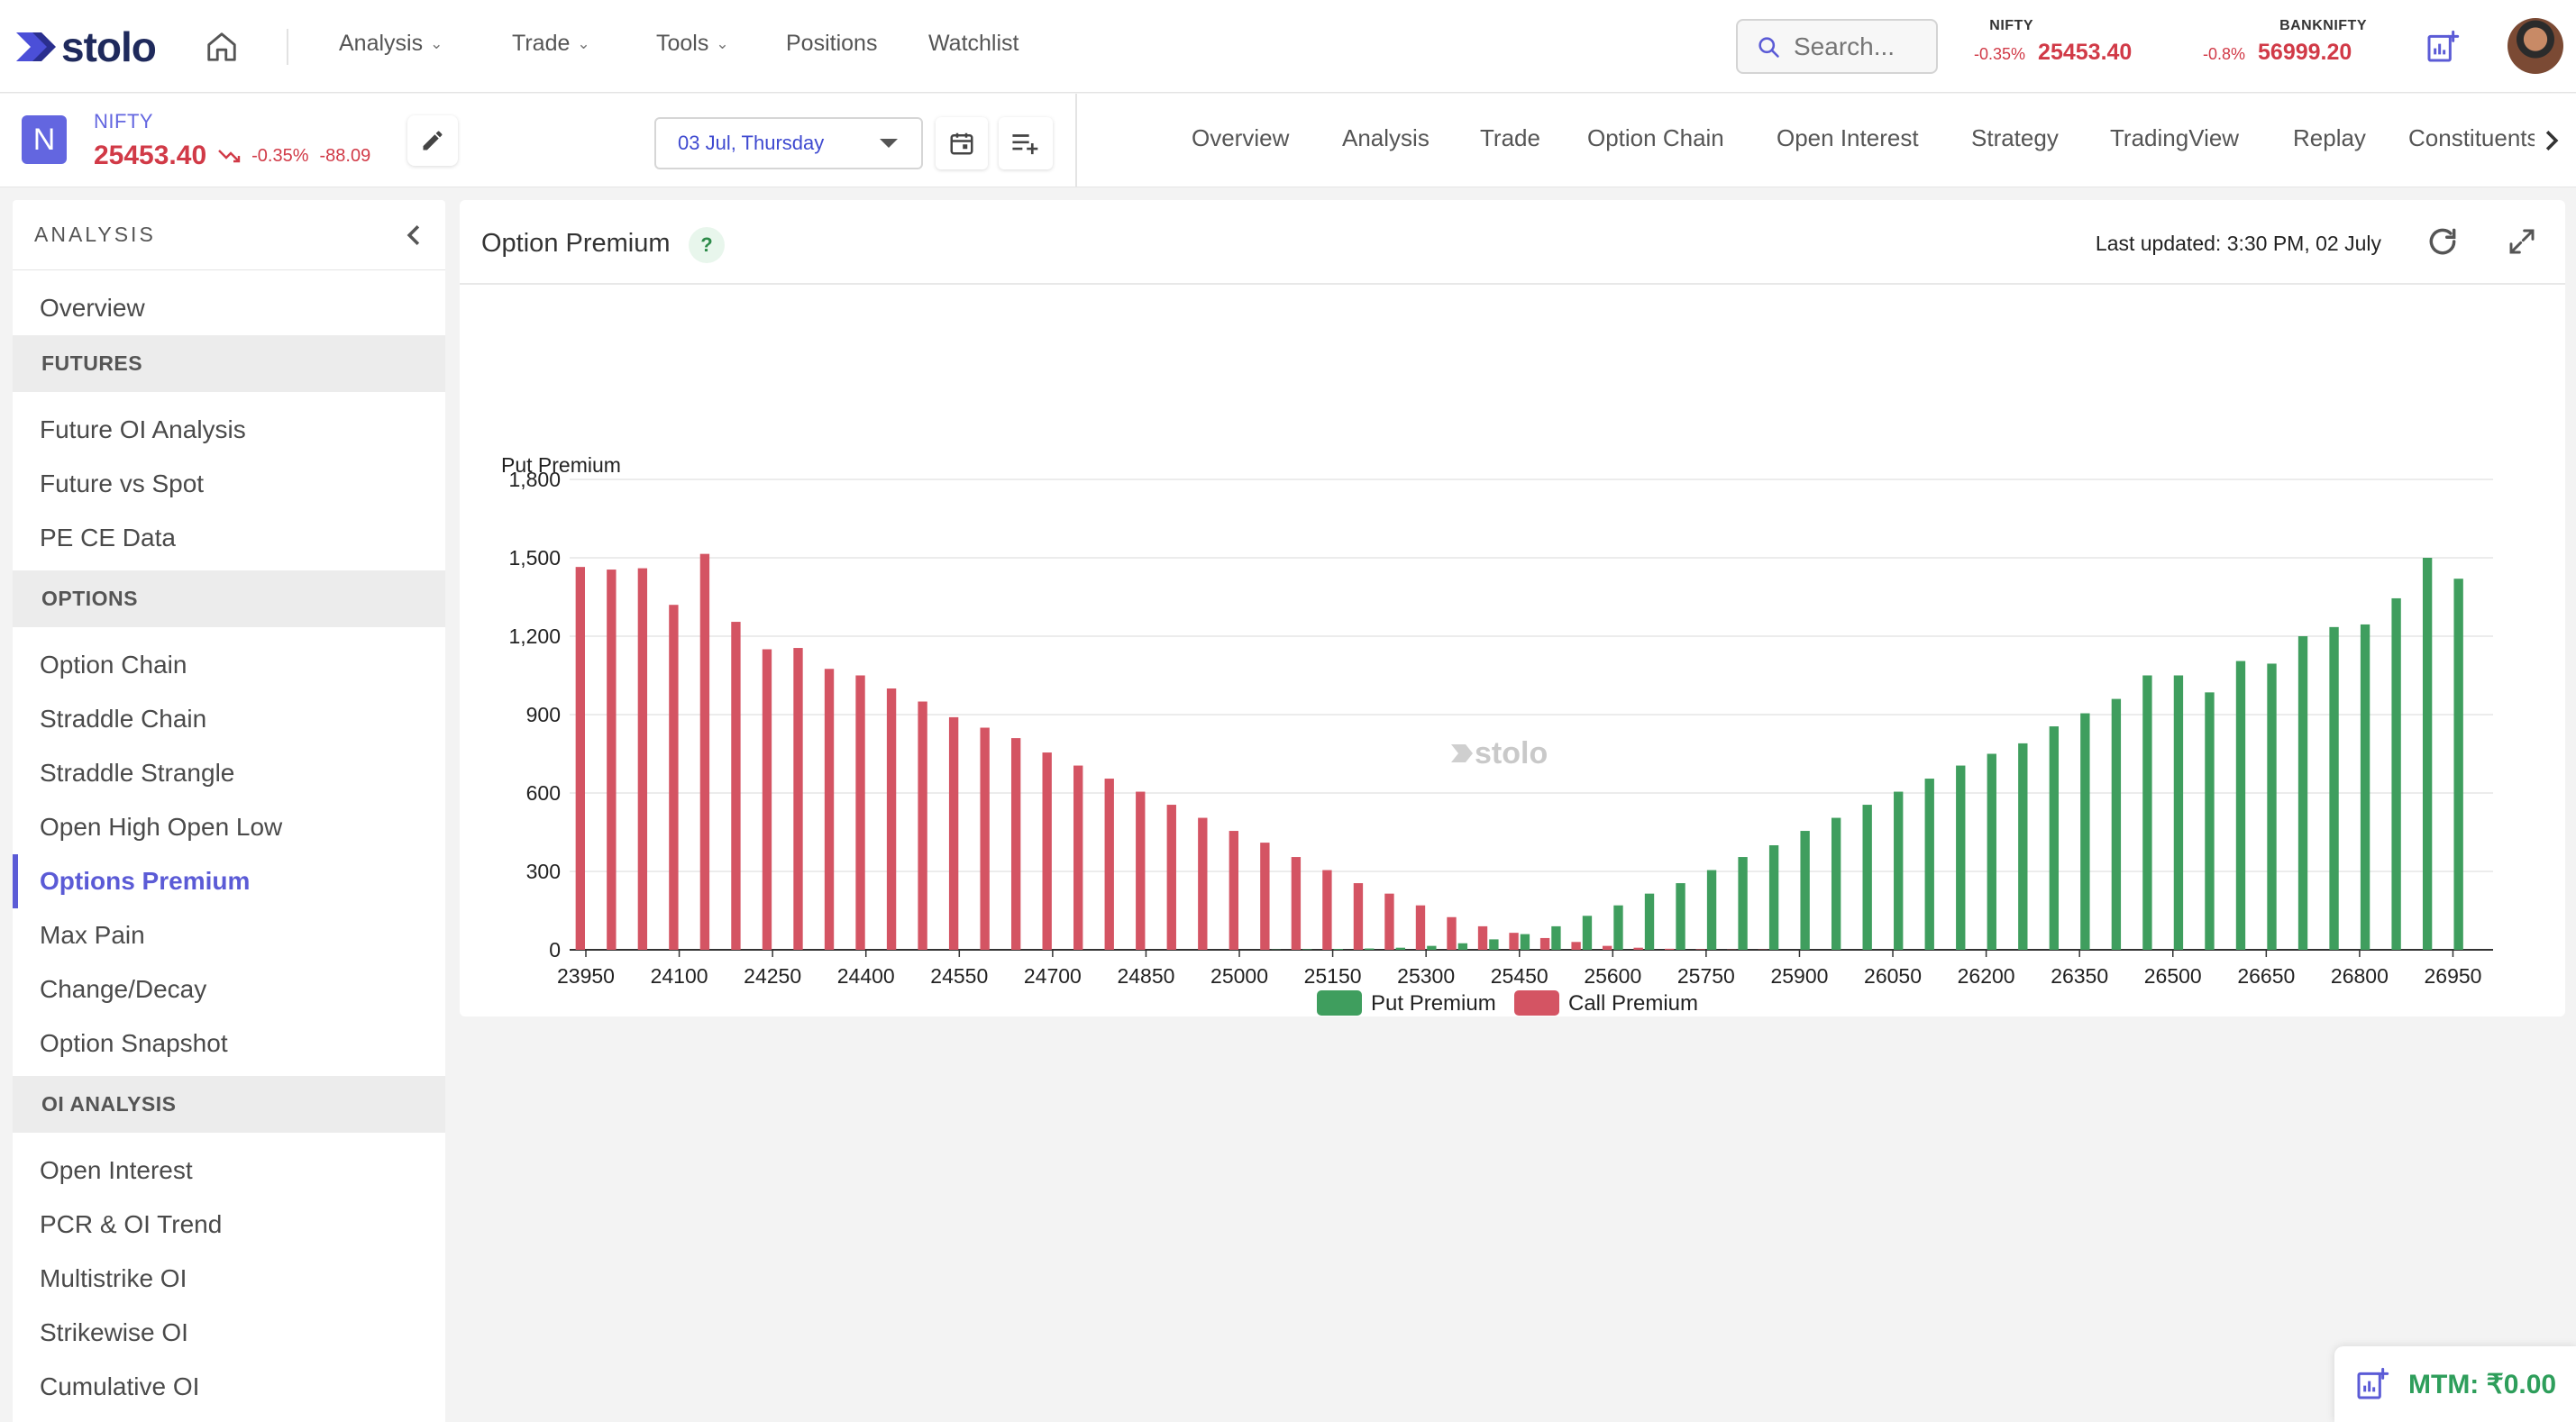  Describe the element at coordinates (85, 47) in the screenshot. I see `brand-logo: stolo` at that location.